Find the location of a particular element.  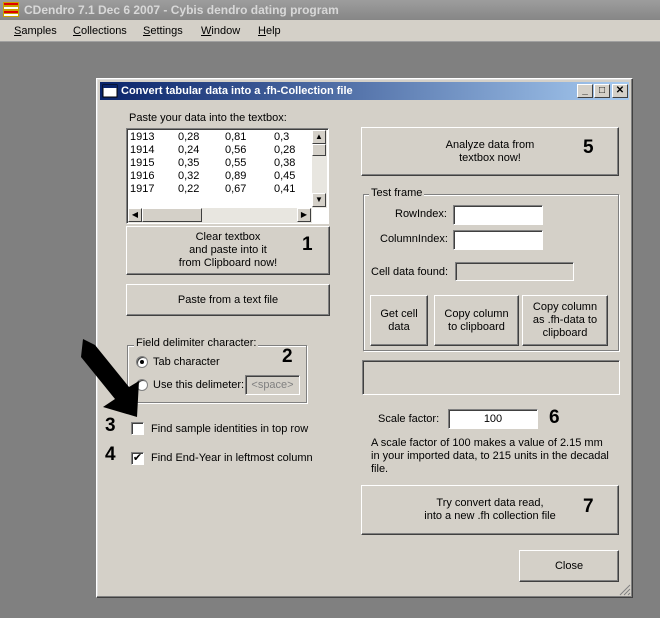

custom-delimiter-value: <space> is located at coordinates (272, 385).